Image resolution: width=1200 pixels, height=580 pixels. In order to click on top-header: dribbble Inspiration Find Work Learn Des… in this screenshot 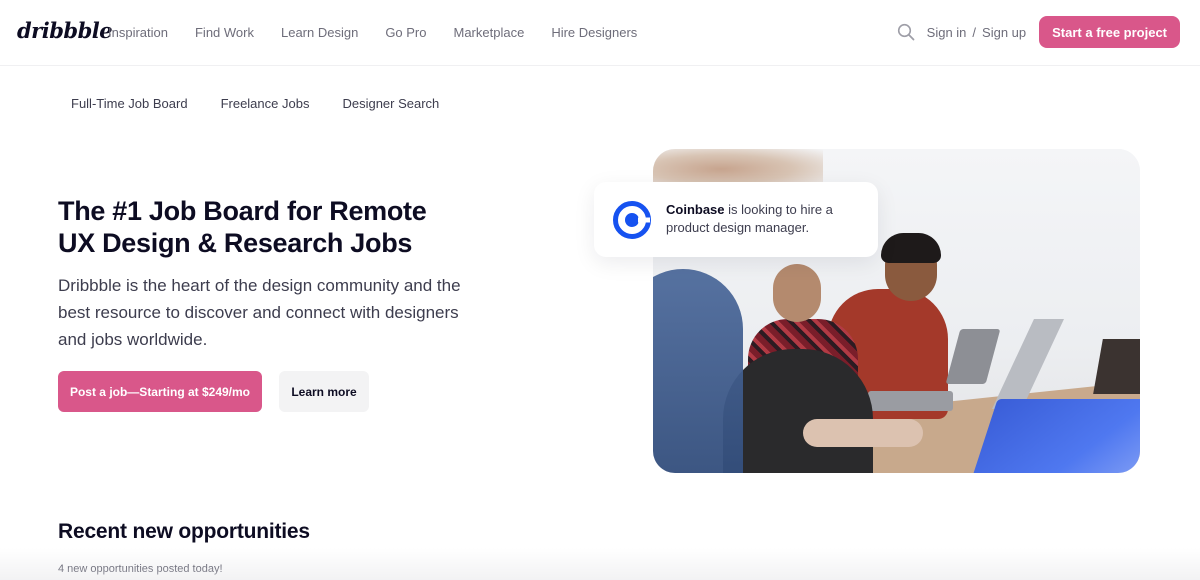, I will do `click(600, 33)`.